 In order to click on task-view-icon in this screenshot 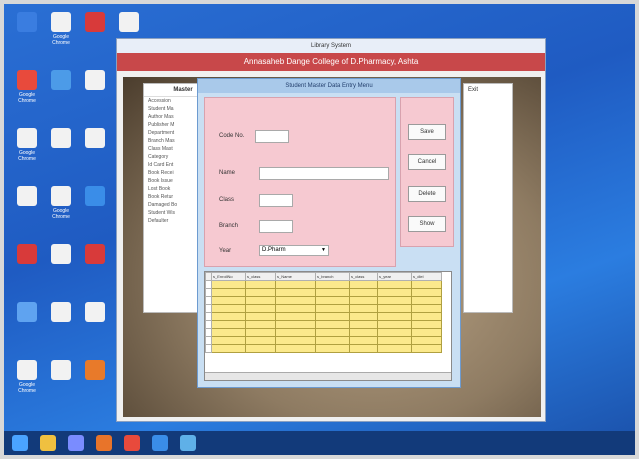, I will do `click(76, 443)`.